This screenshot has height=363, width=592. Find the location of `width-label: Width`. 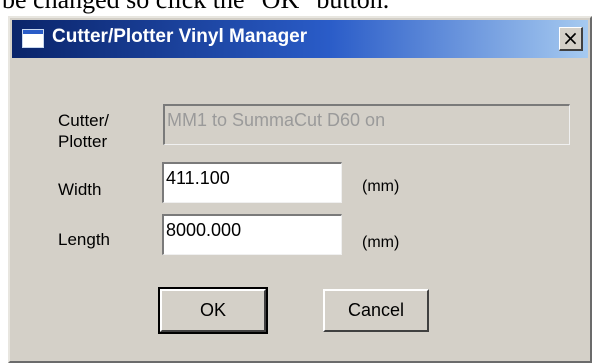

width-label: Width is located at coordinates (80, 189).